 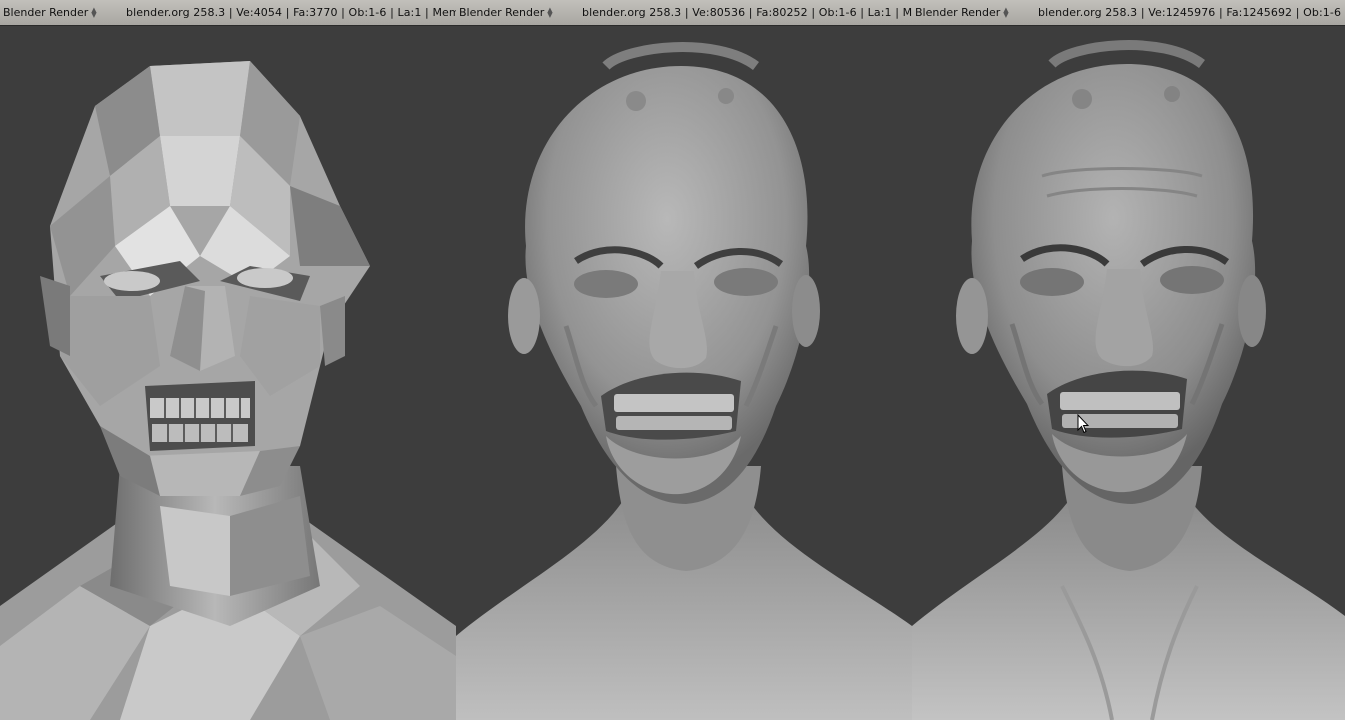 What do you see at coordinates (1083, 424) in the screenshot?
I see `mouse-cursor-icon` at bounding box center [1083, 424].